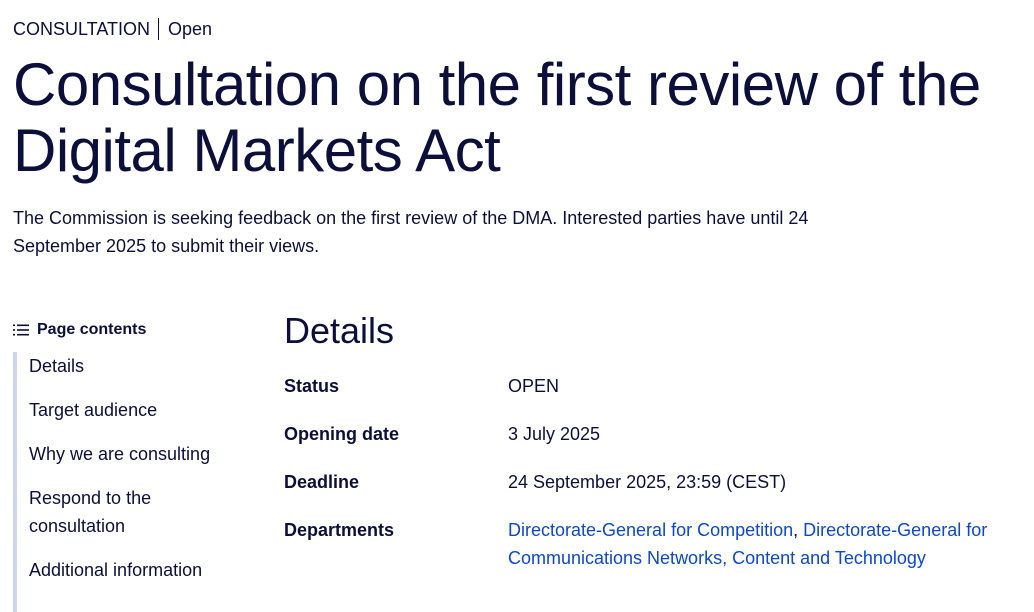 Image resolution: width=1034 pixels, height=612 pixels. I want to click on detail-label: Opening date, so click(342, 434).